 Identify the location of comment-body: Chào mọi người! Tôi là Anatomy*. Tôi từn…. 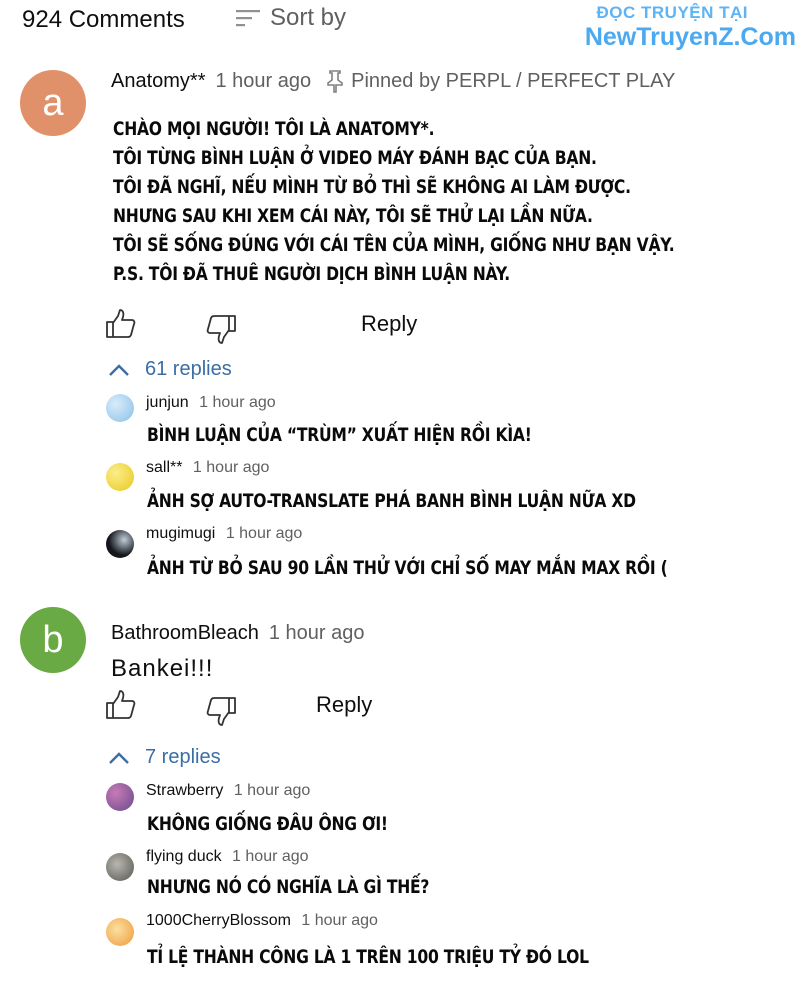
(455, 202).